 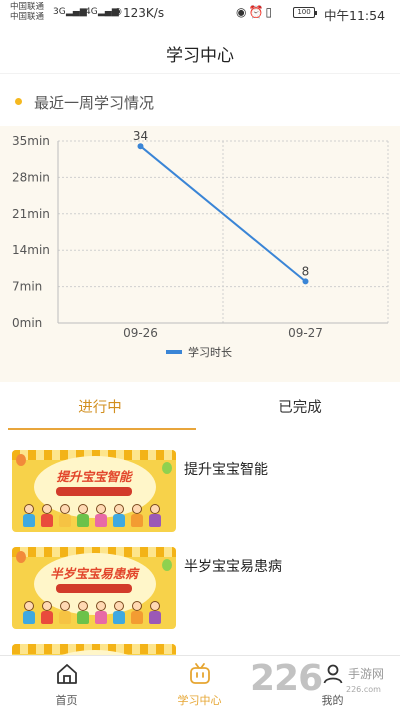 I want to click on alarm-icon: ⏰, so click(x=257, y=12).